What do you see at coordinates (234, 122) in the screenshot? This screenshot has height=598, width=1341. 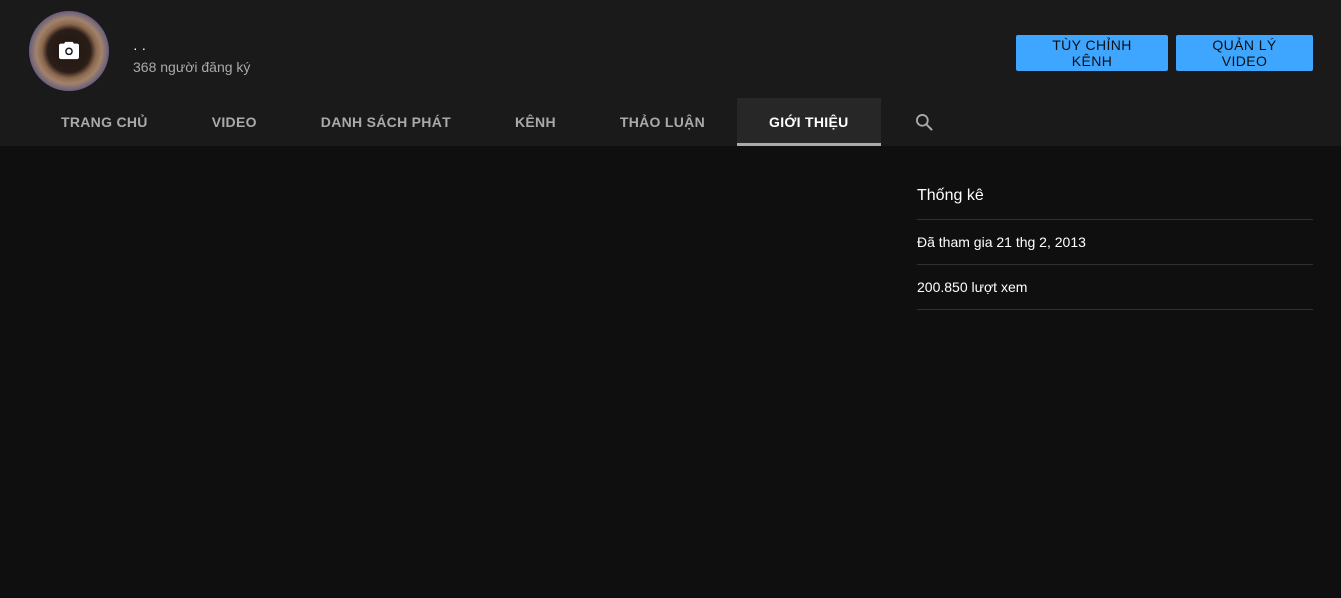 I see `tab-videos: VIDEO` at bounding box center [234, 122].